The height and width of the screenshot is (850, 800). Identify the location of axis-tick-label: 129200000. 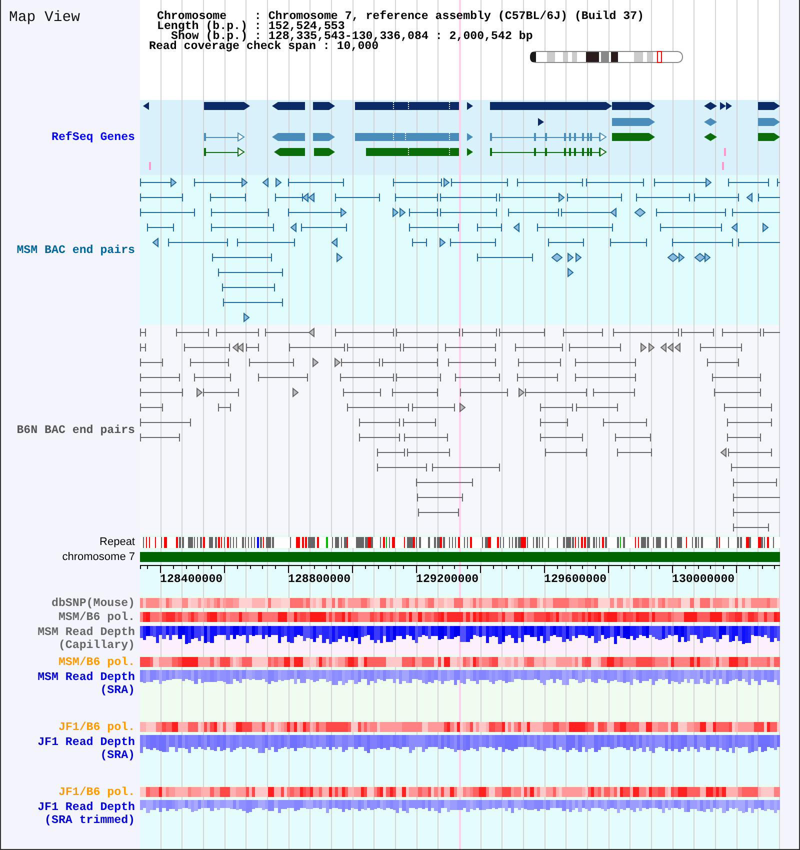
(447, 579).